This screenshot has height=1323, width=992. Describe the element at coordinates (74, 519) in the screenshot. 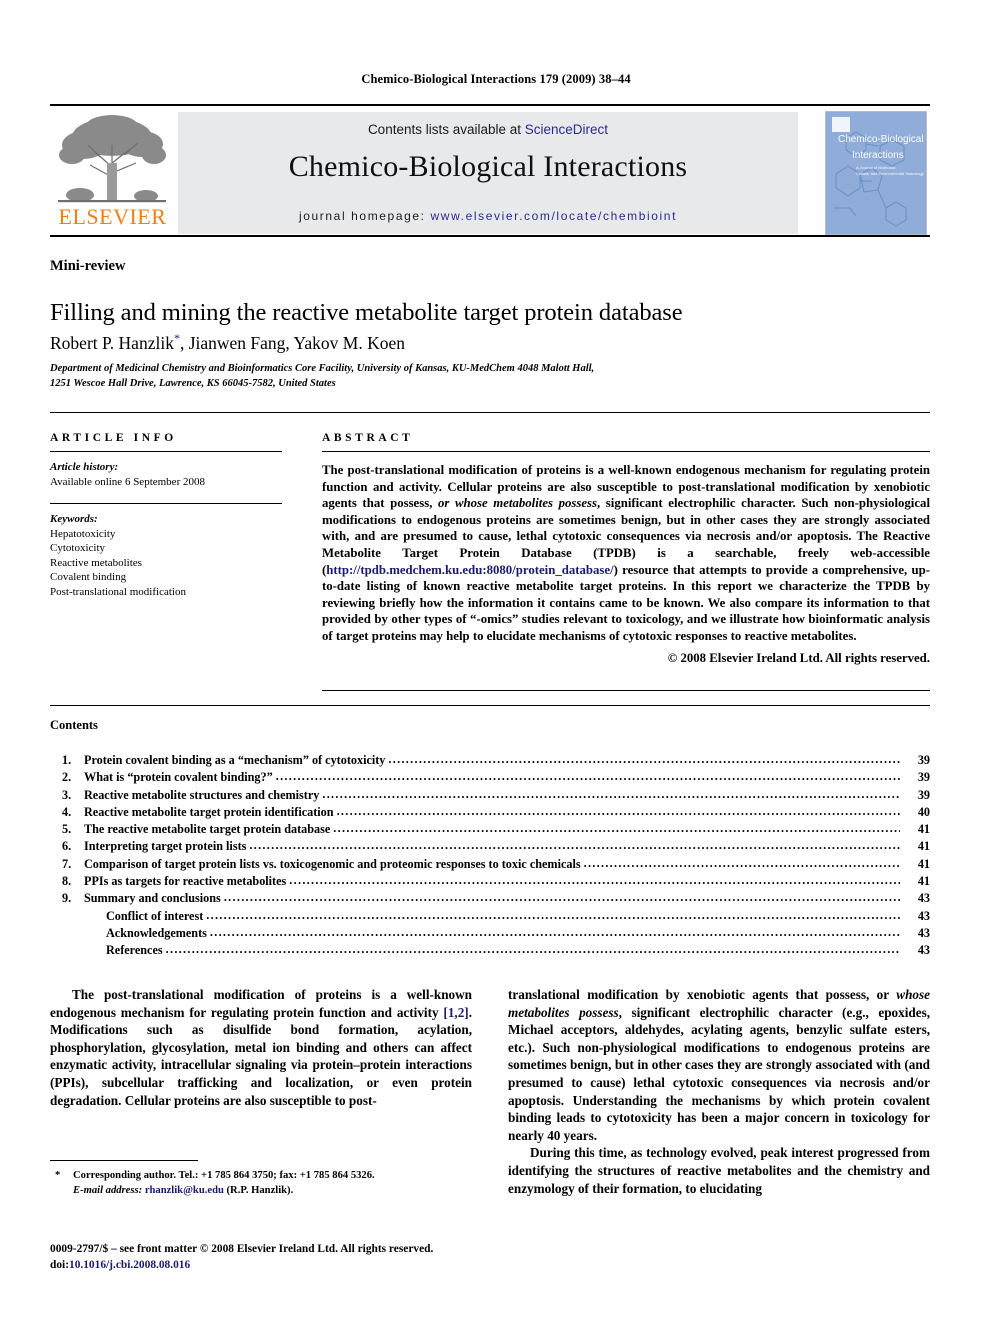

I see `keywords-label: Keywords:` at that location.